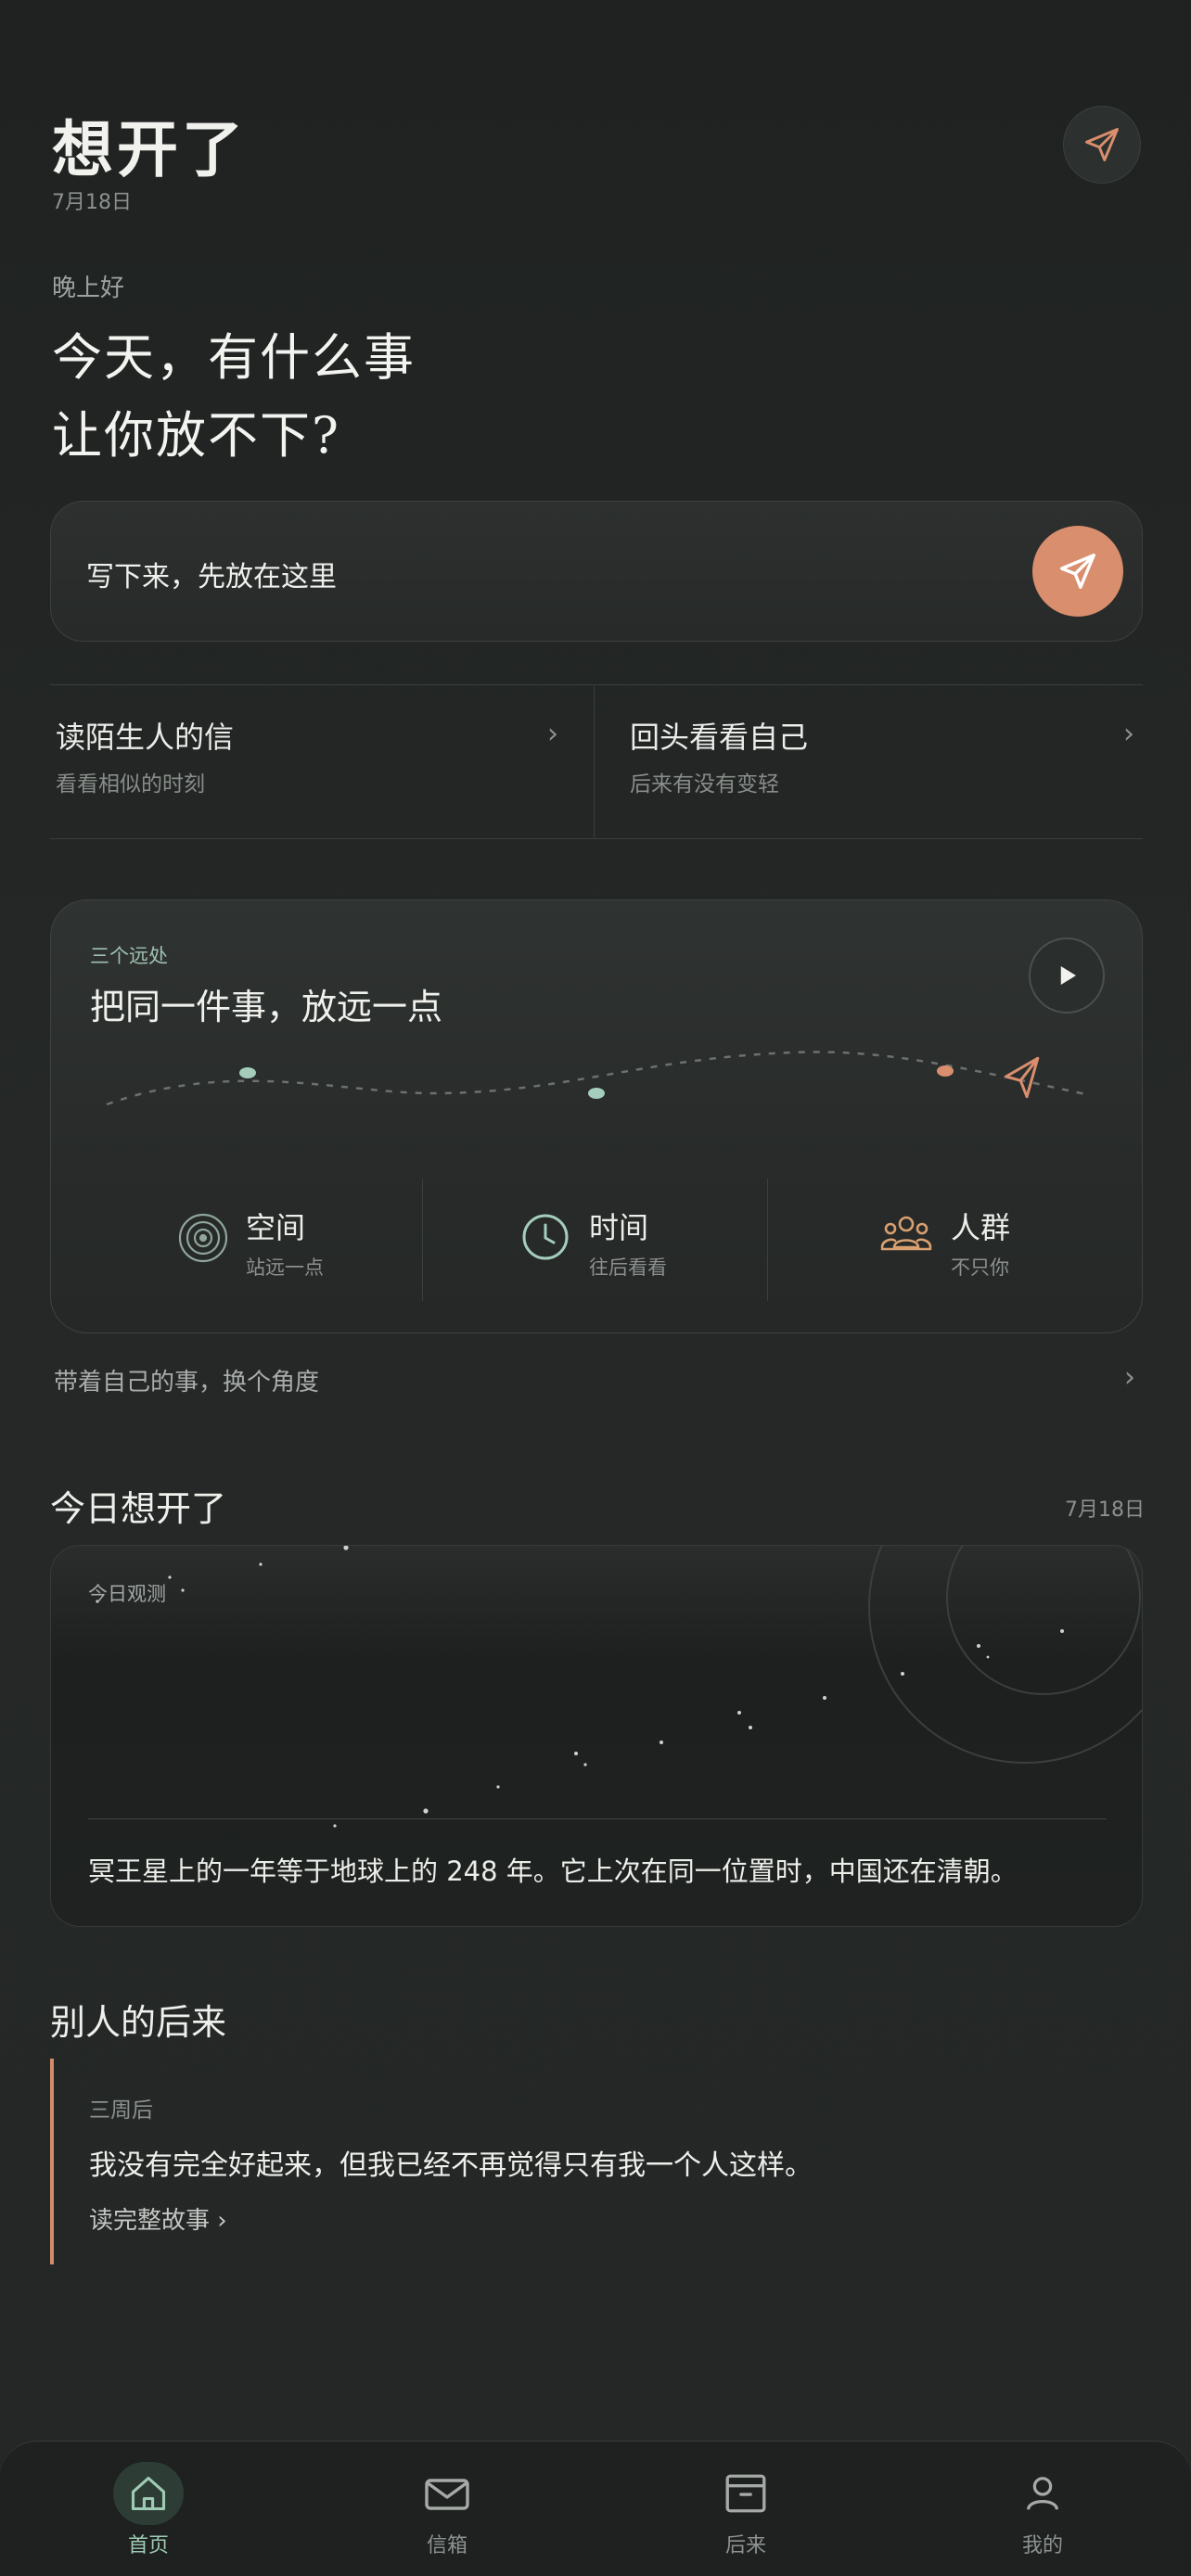  Describe the element at coordinates (322, 762) in the screenshot. I see `link-stranger-letters: 读陌生人的信 看看相似的时刻 ›` at that location.